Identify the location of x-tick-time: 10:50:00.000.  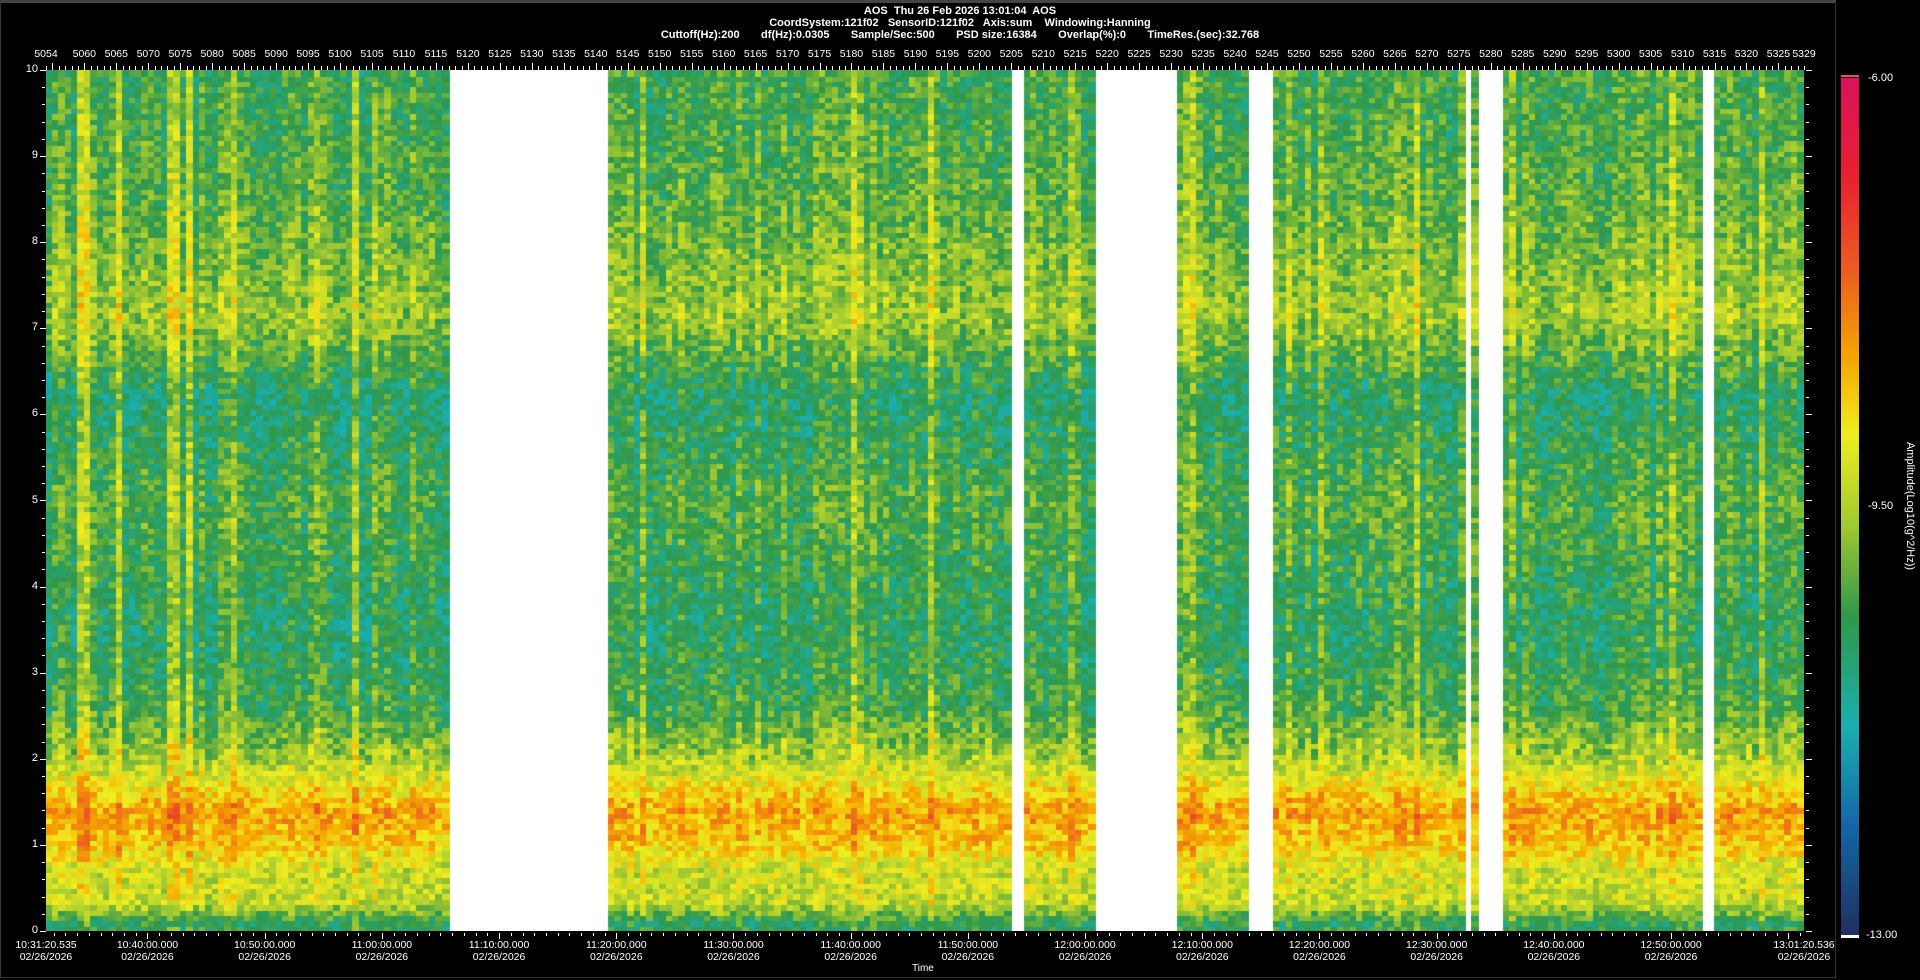
(265, 945).